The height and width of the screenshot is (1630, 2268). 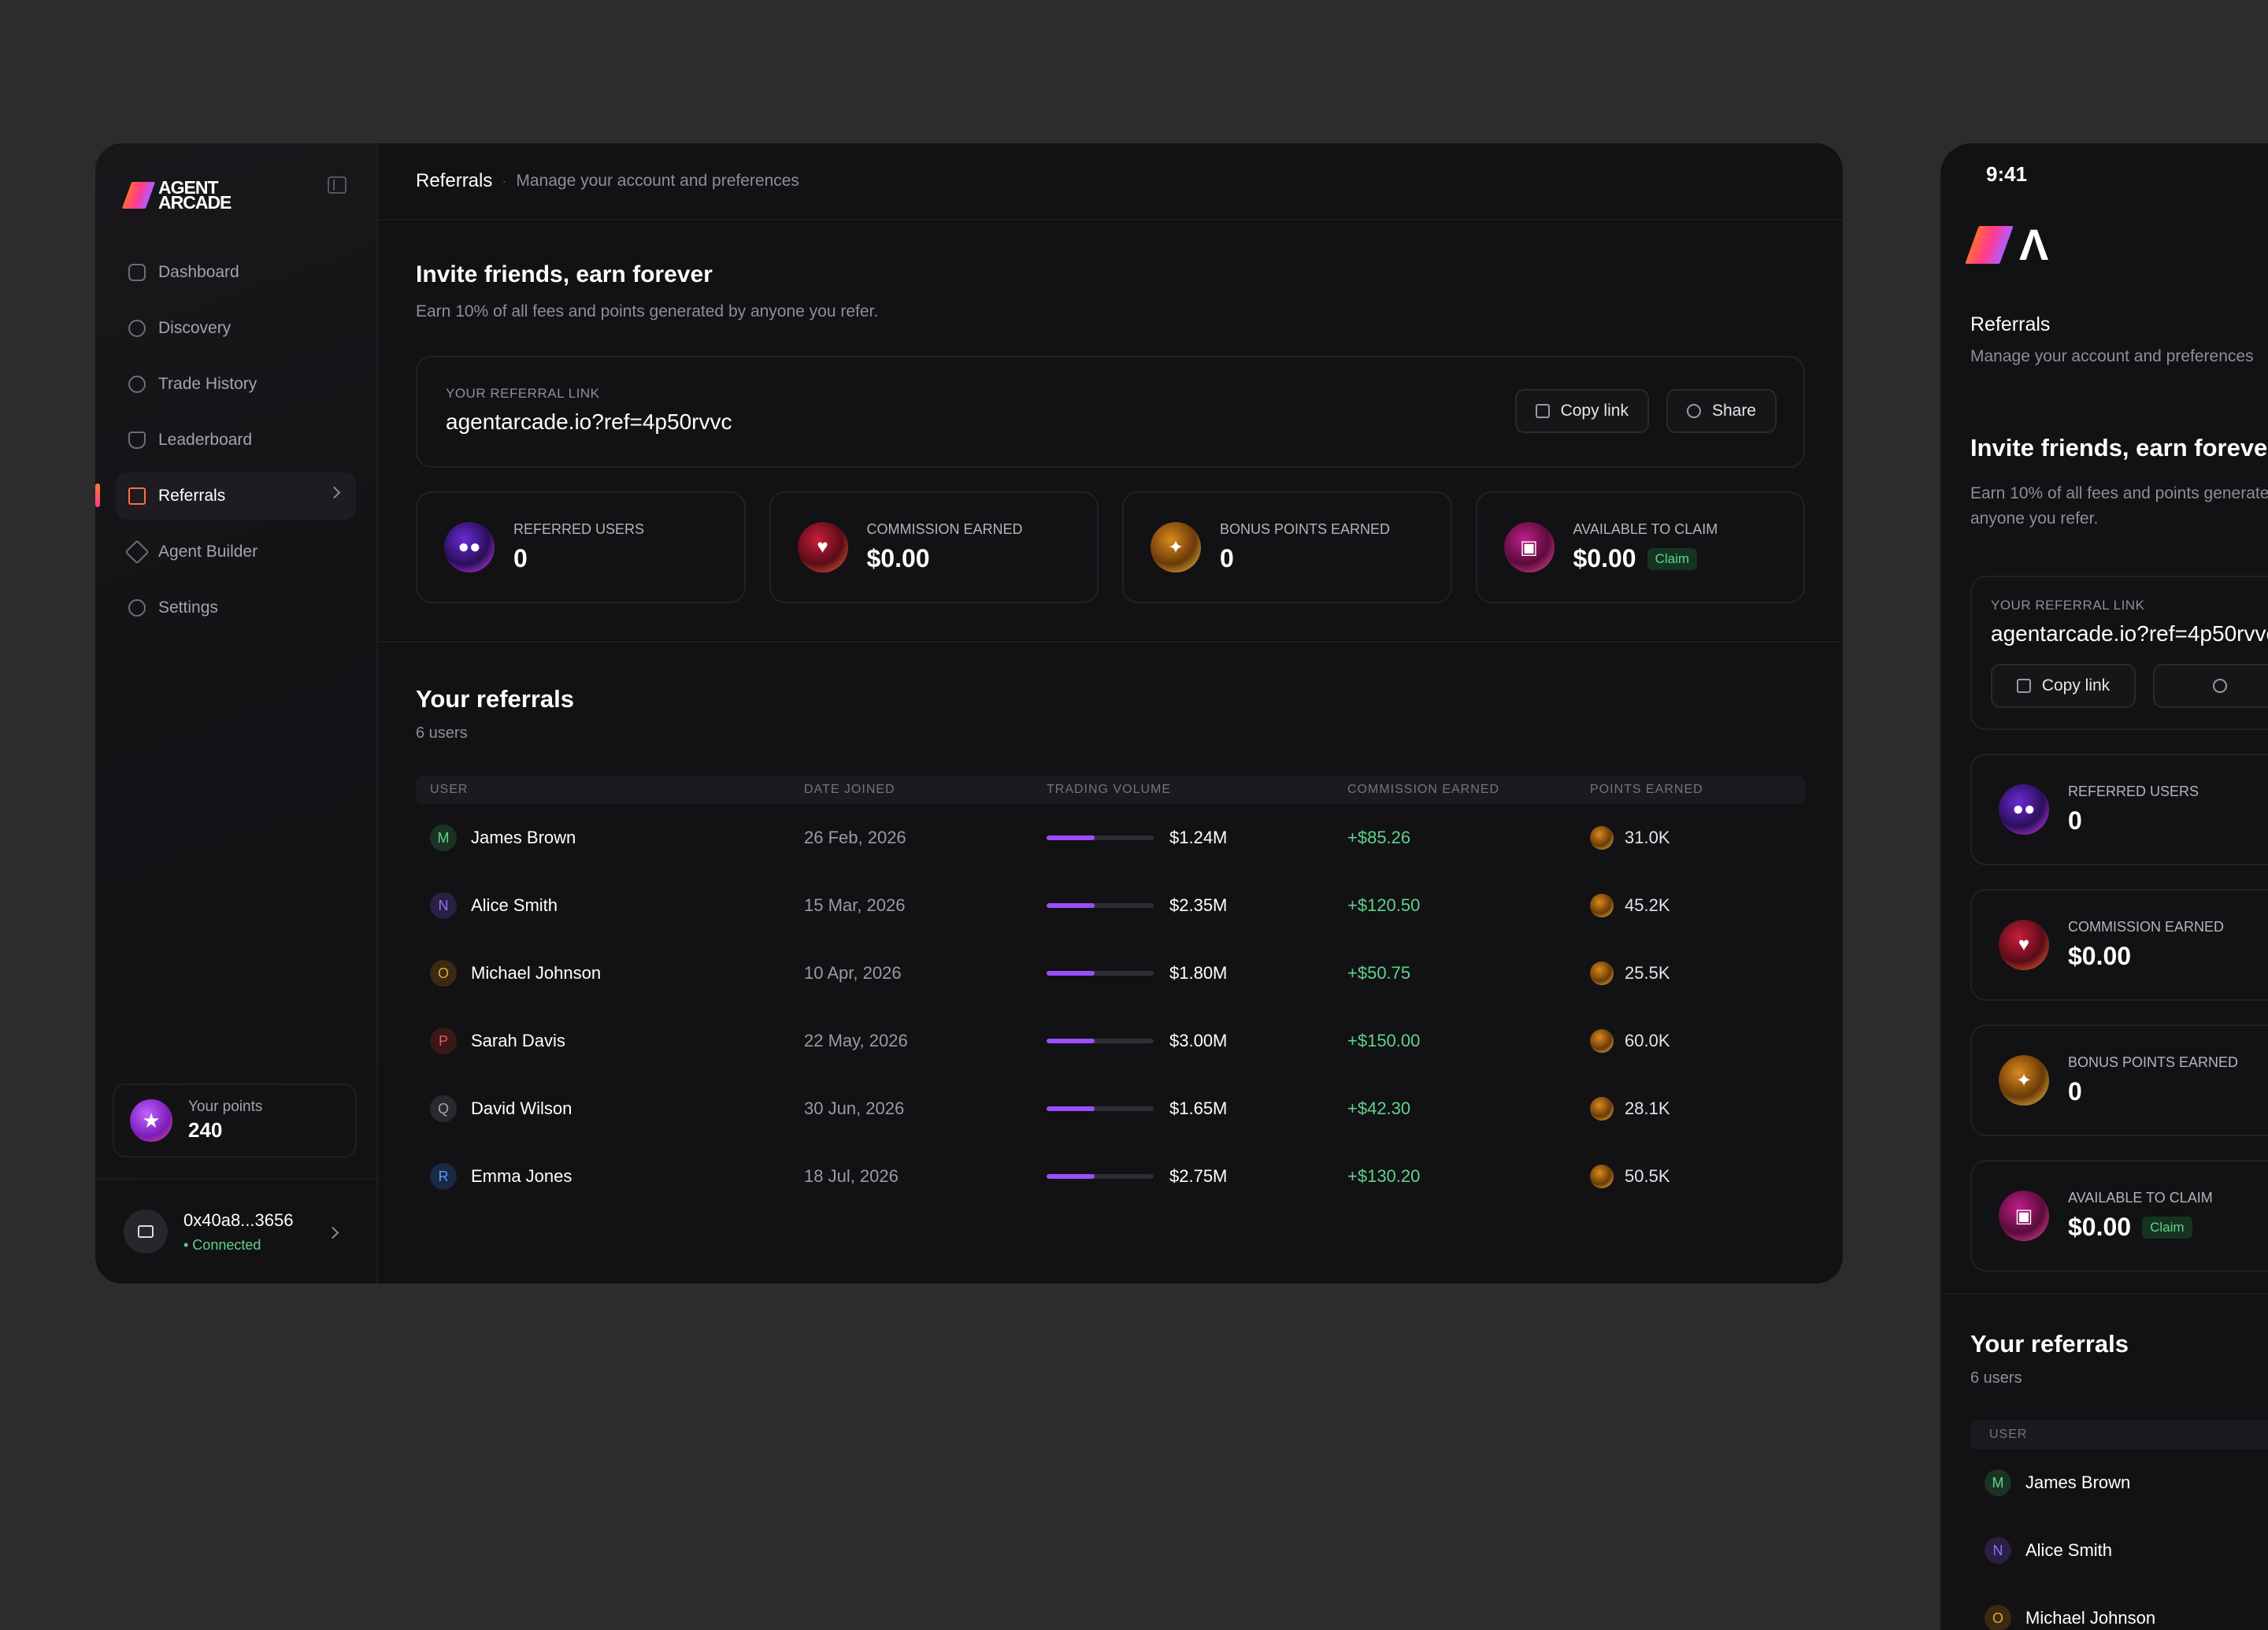 What do you see at coordinates (855, 905) in the screenshot?
I see `cell-date-joined: 15 Mar, 2026` at bounding box center [855, 905].